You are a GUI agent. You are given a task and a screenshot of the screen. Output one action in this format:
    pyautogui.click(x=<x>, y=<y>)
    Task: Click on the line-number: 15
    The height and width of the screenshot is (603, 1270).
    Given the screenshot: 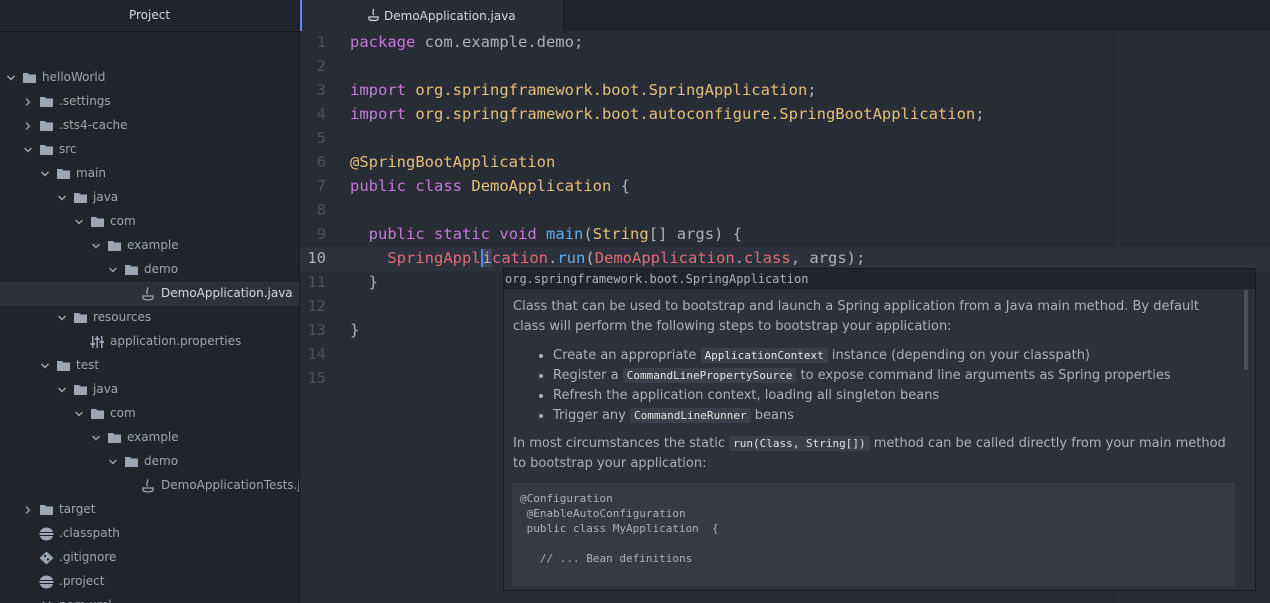 What is the action you would take?
    pyautogui.click(x=316, y=378)
    